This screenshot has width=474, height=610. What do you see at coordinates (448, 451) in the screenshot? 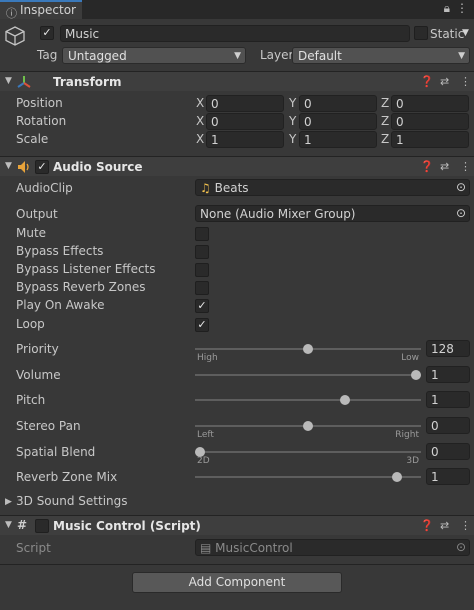
I see `spatial-blend-value-field: 0` at bounding box center [448, 451].